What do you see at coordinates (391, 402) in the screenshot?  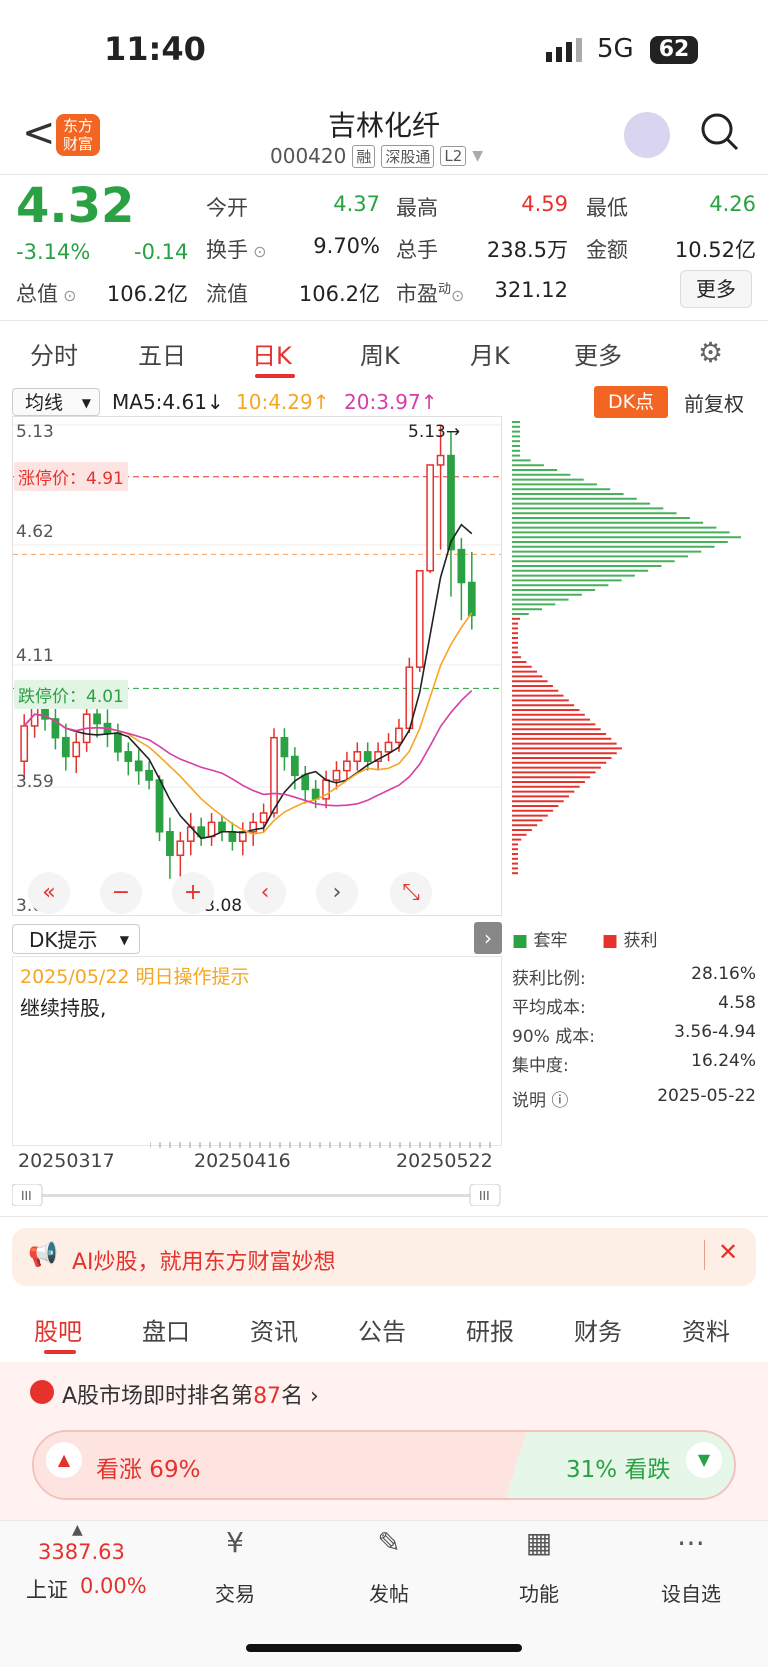 I see `ma20-value: 20:3.97↑` at bounding box center [391, 402].